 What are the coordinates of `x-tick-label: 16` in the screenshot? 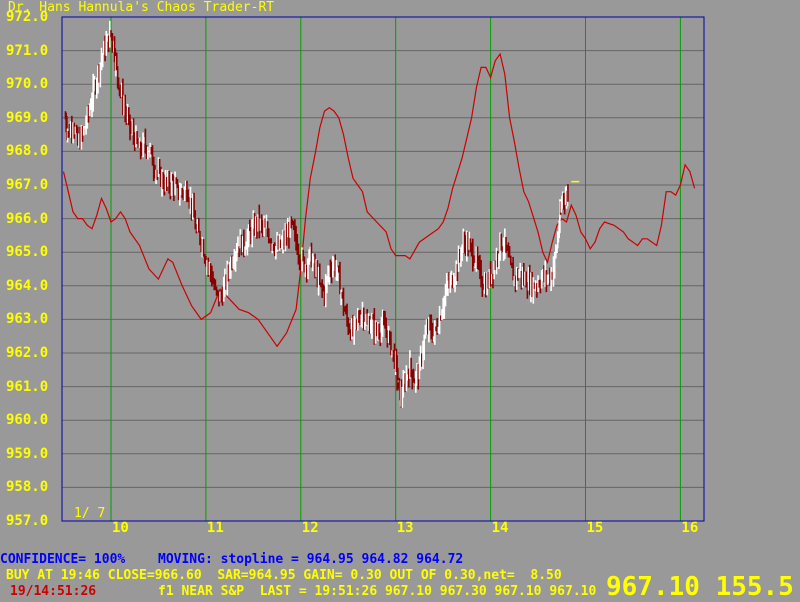 It's located at (690, 528).